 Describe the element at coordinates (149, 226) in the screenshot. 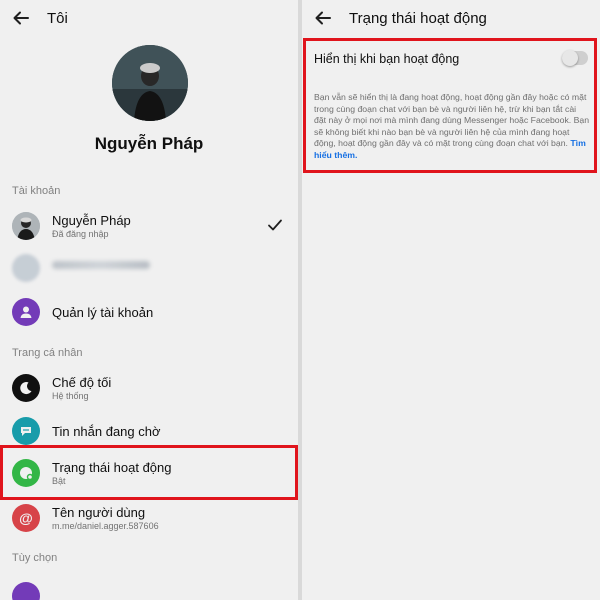

I see `account-row: Nguyễn Pháp Đã đăng nhập` at that location.